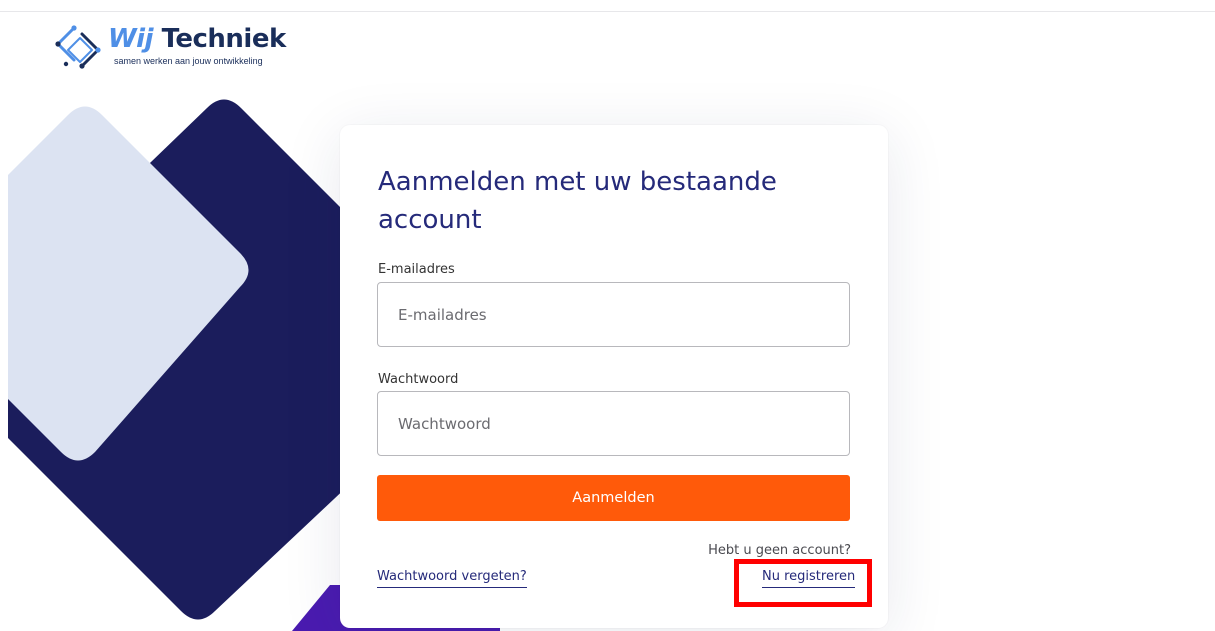  What do you see at coordinates (613, 314) in the screenshot?
I see `email-input` at bounding box center [613, 314].